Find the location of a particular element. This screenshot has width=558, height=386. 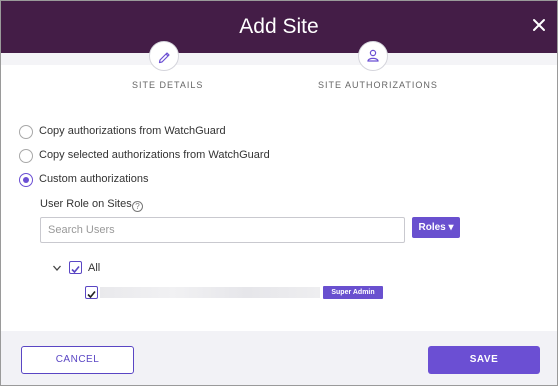

all-label: All is located at coordinates (94, 268).